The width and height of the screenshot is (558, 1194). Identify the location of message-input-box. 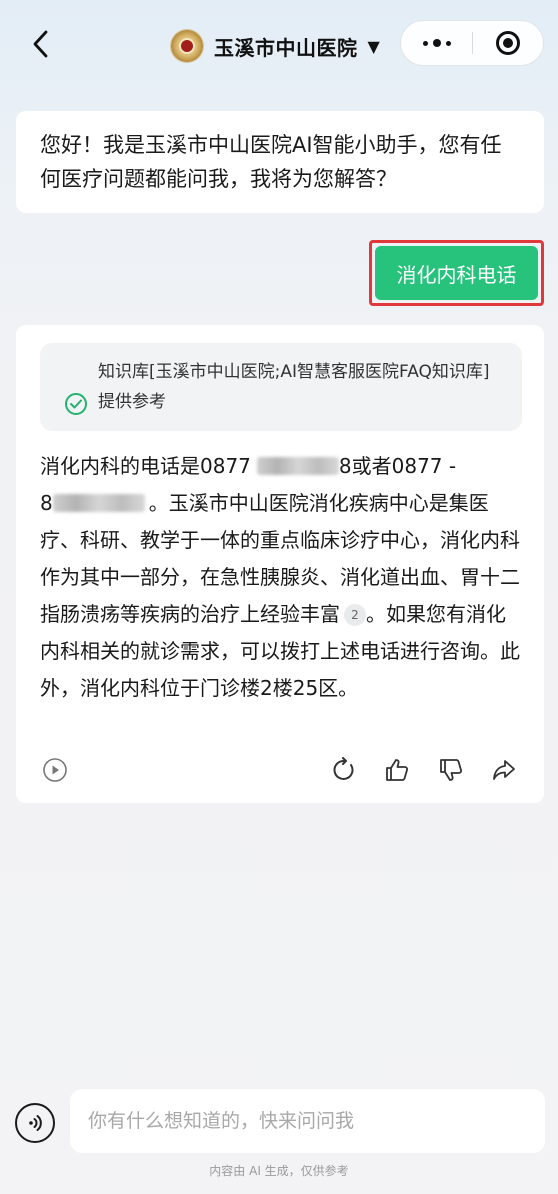
(307, 1121).